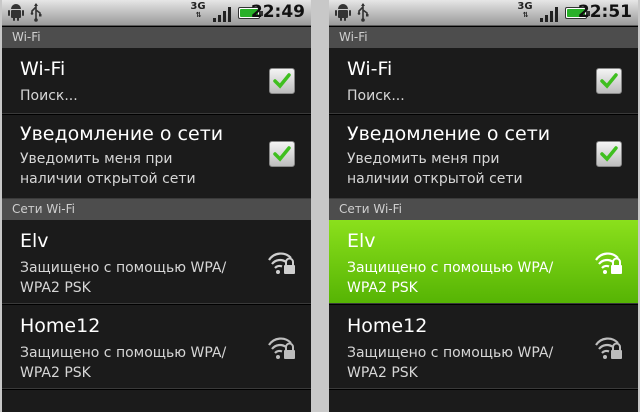 This screenshot has height=412, width=640. What do you see at coordinates (604, 12) in the screenshot?
I see `status-time: 22:51` at bounding box center [604, 12].